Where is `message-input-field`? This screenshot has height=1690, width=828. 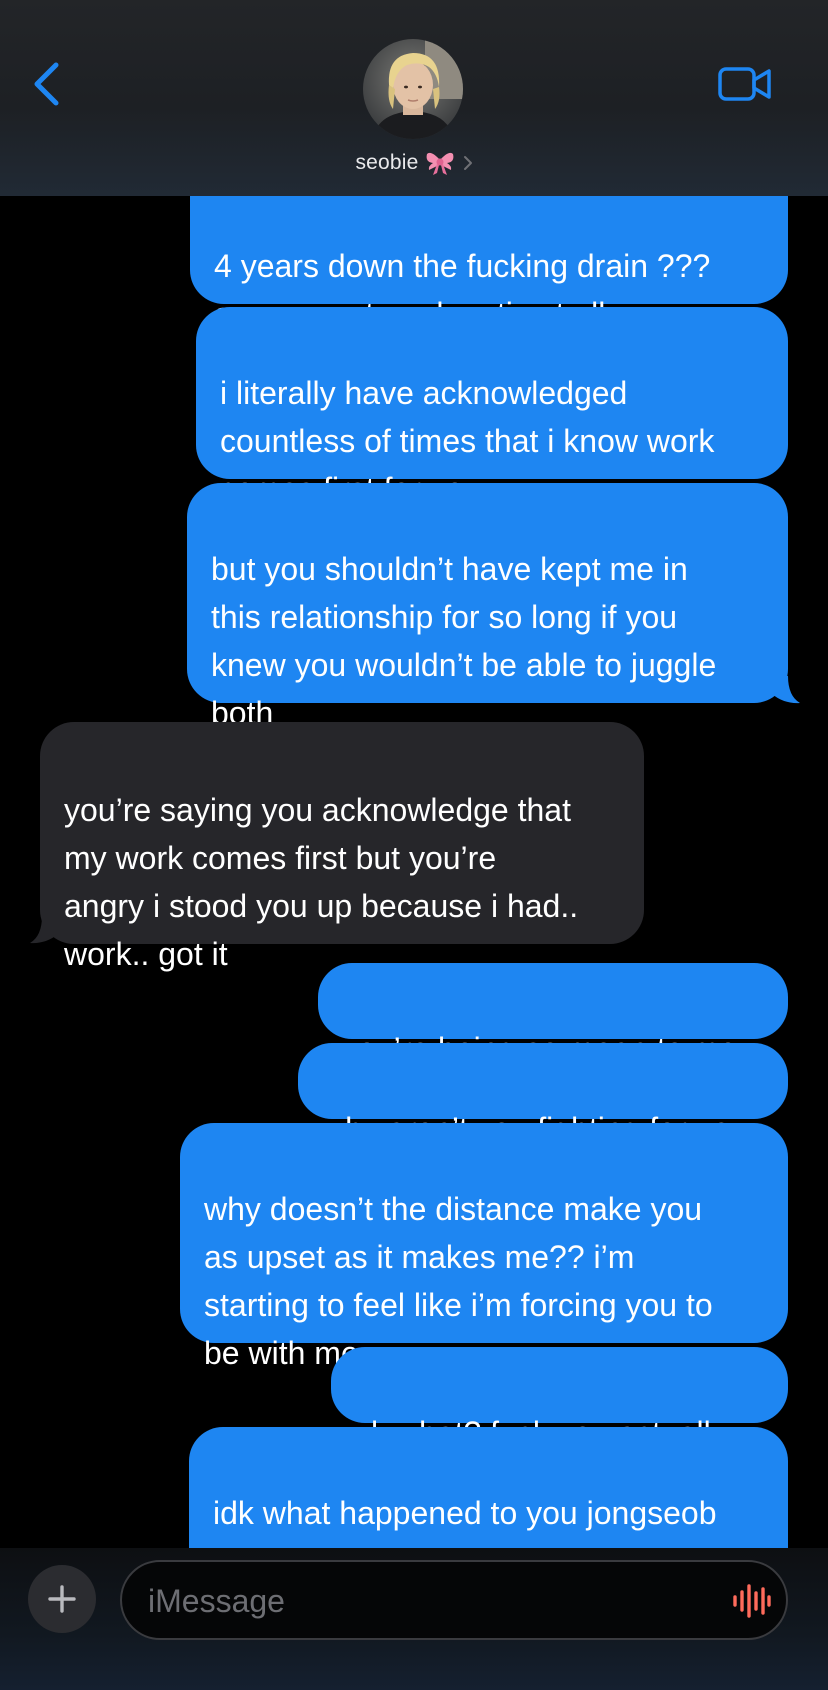 message-input-field is located at coordinates (454, 1600).